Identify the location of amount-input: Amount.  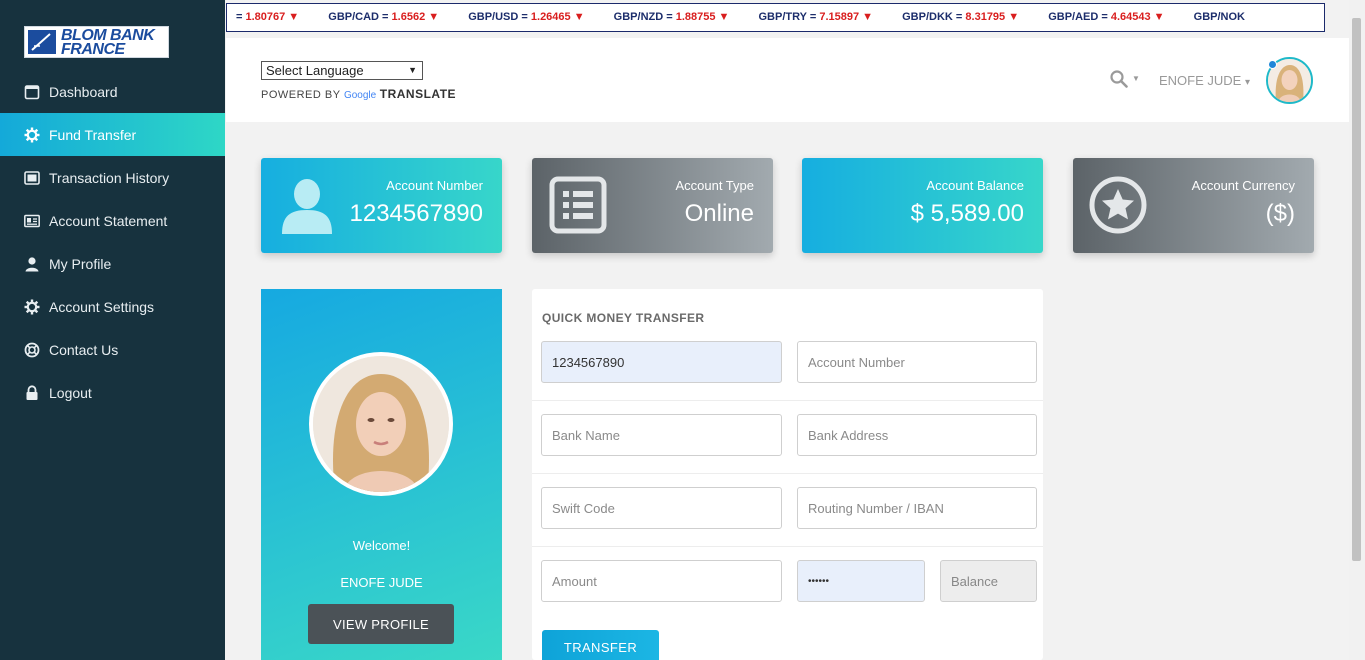
(661, 581).